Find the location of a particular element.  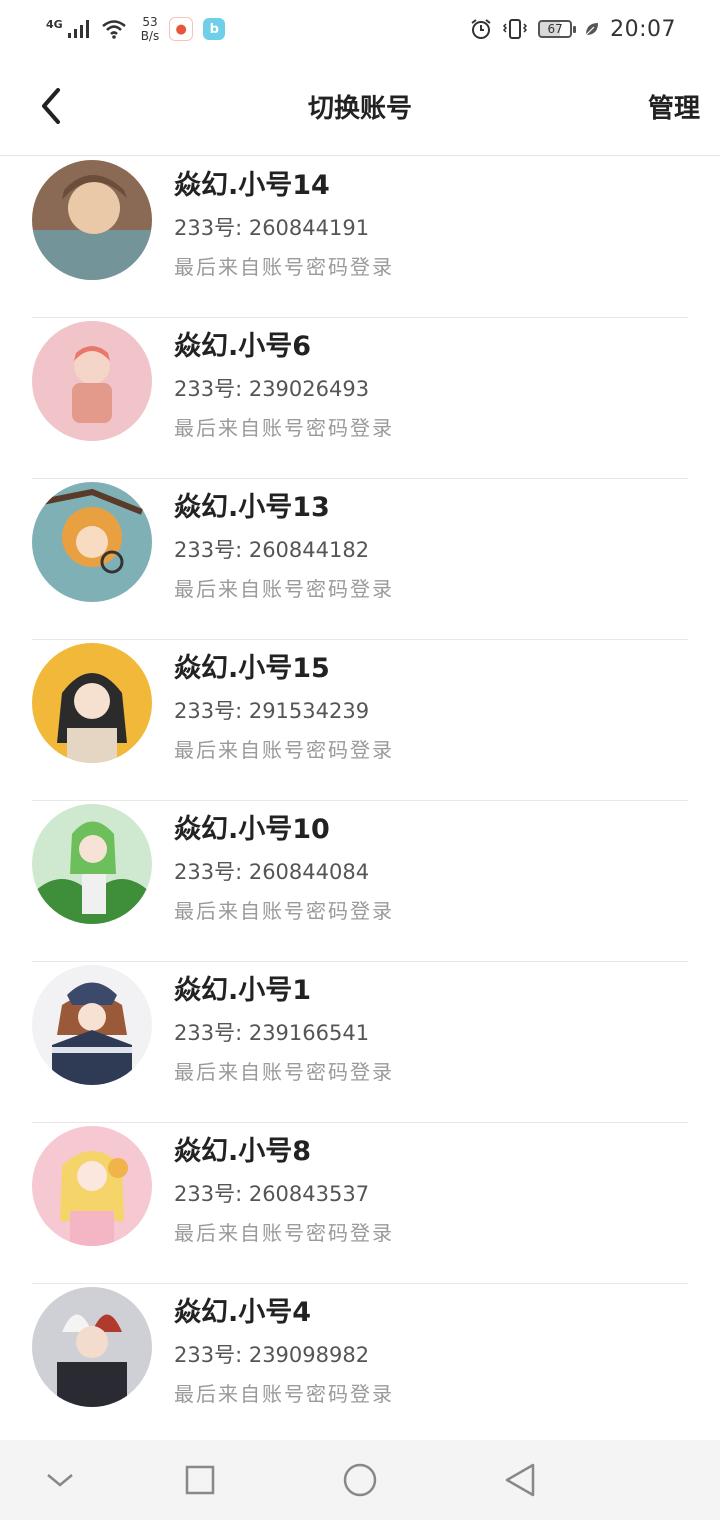

nav-collapse-button is located at coordinates (60, 1480).